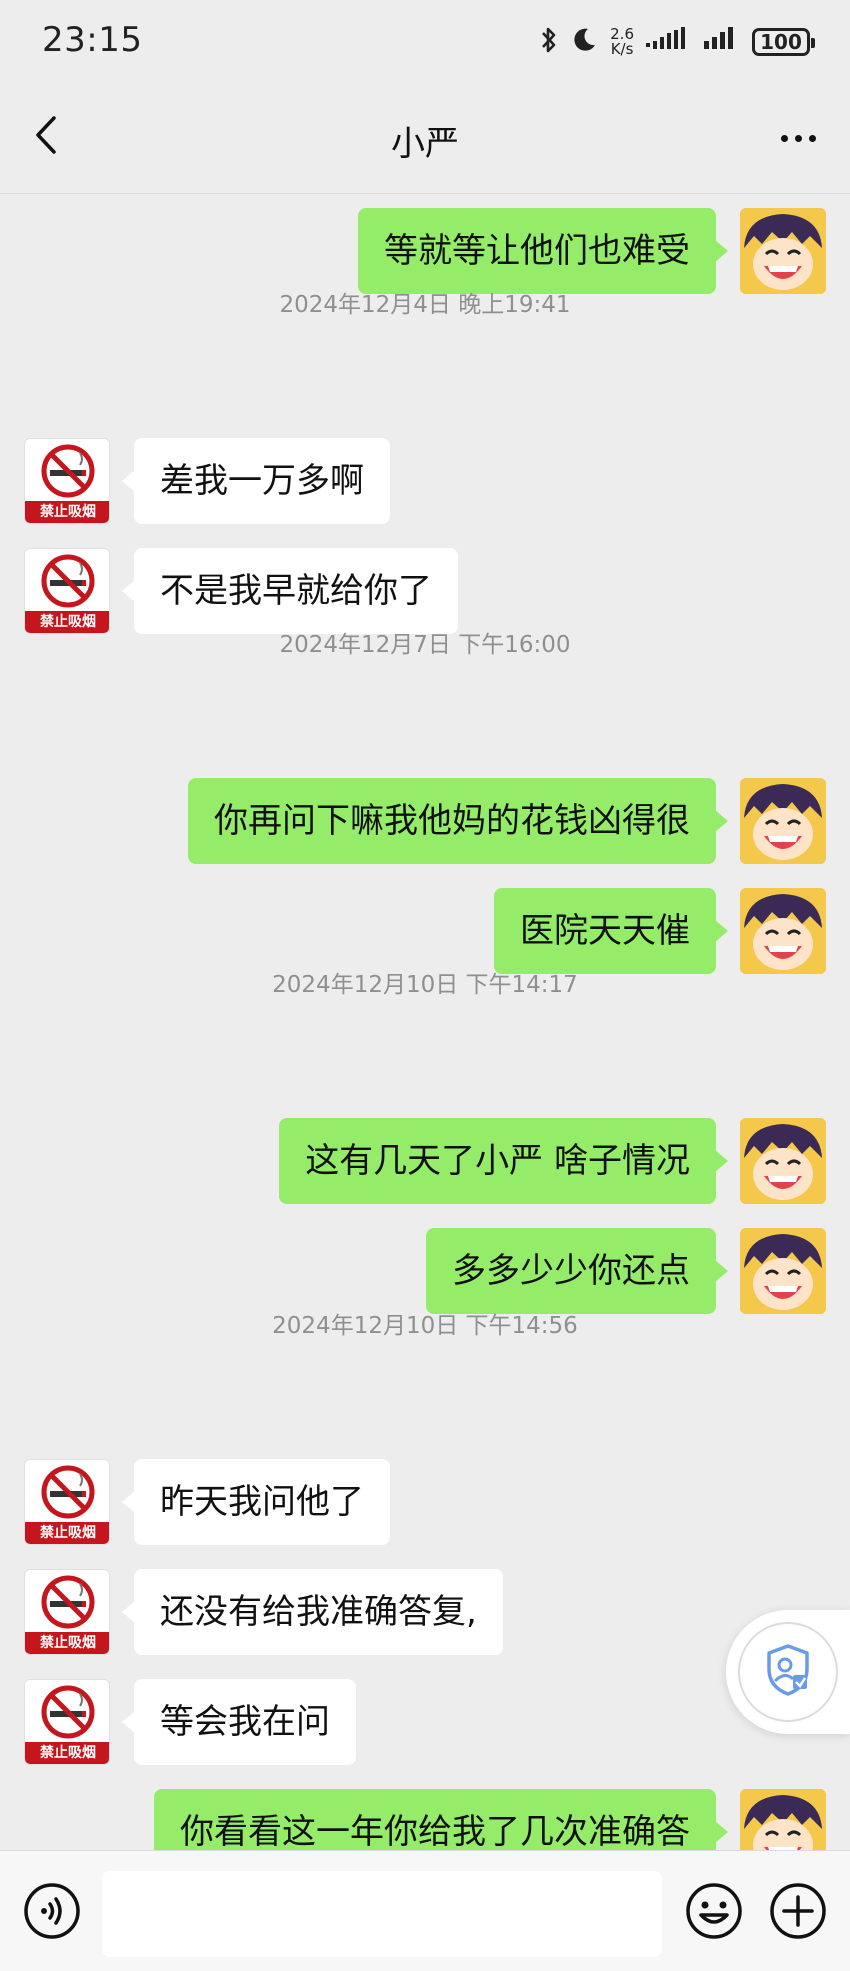 The height and width of the screenshot is (1971, 850). Describe the element at coordinates (425, 41) in the screenshot. I see `status-bar: 23:15 2.6 K/s 100` at that location.